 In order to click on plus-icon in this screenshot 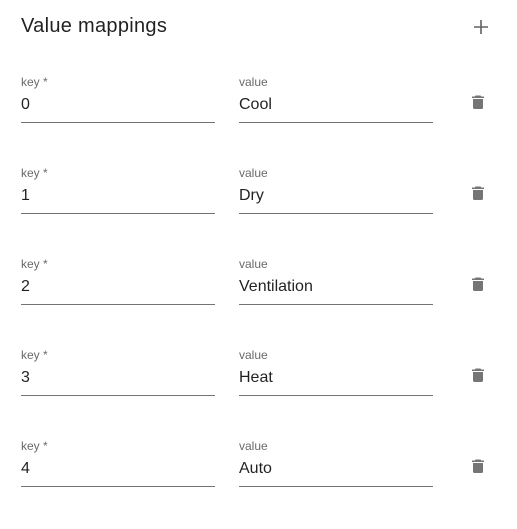, I will do `click(481, 27)`.